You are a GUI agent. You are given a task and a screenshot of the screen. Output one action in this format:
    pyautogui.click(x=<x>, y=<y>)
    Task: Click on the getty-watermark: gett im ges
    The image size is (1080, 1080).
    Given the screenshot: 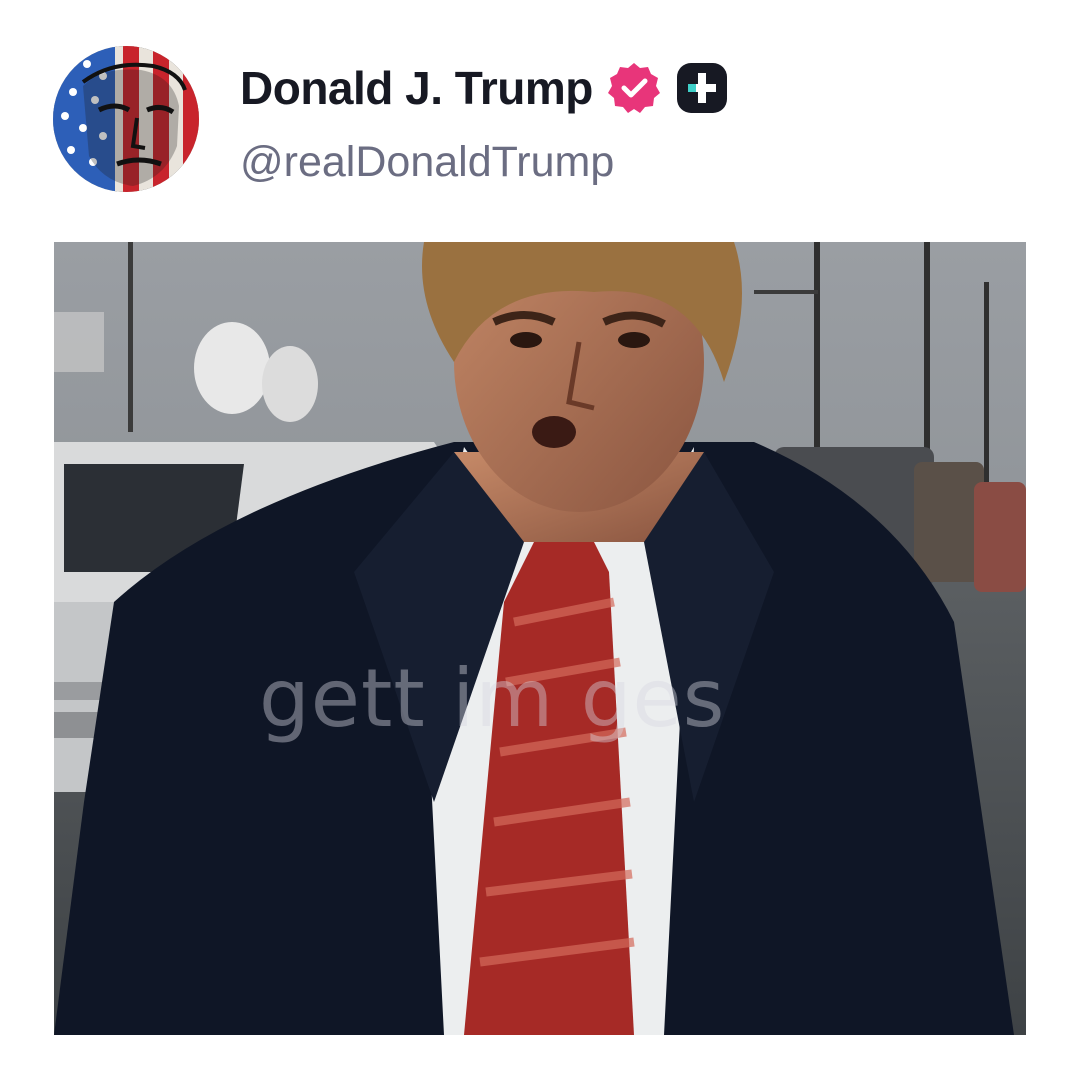 What is the action you would take?
    pyautogui.click(x=492, y=698)
    